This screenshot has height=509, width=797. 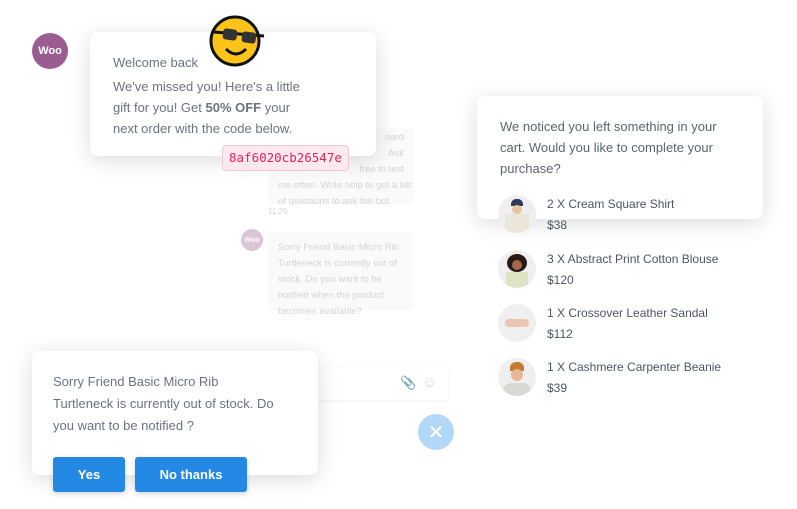 What do you see at coordinates (278, 211) in the screenshot?
I see `bg-time: 11:29` at bounding box center [278, 211].